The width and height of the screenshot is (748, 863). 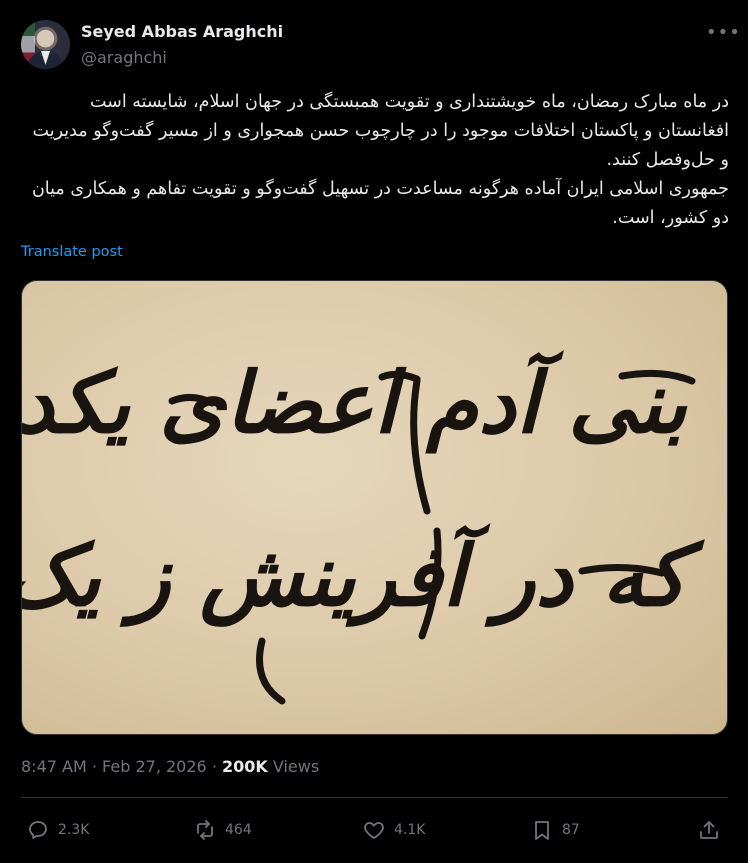 What do you see at coordinates (709, 830) in the screenshot?
I see `share-icon` at bounding box center [709, 830].